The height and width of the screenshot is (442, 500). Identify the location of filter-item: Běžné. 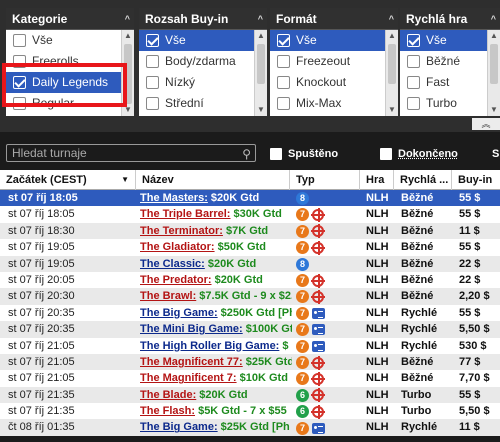
(450, 61).